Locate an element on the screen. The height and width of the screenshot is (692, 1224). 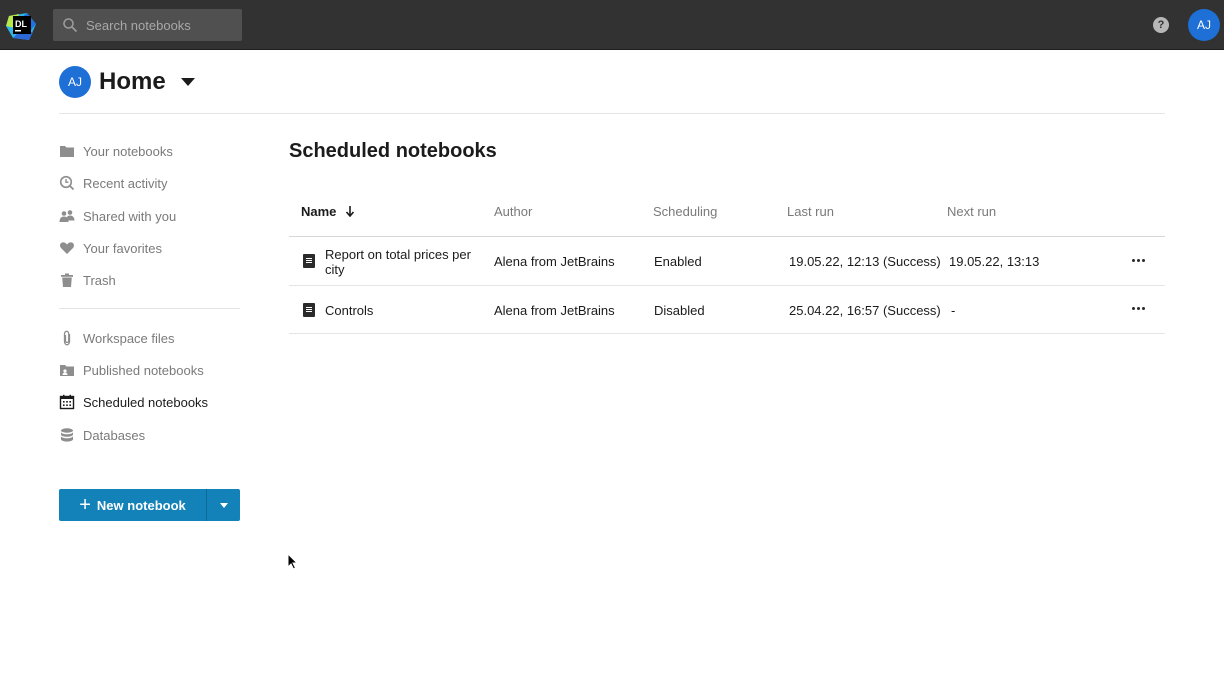
header-divider is located at coordinates (612, 113).